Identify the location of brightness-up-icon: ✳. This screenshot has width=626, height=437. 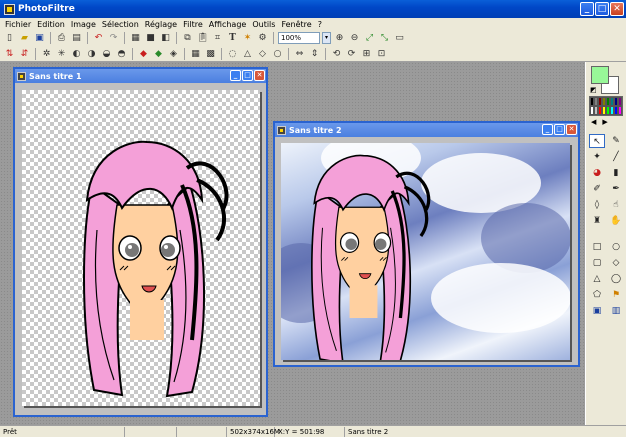
(61, 54).